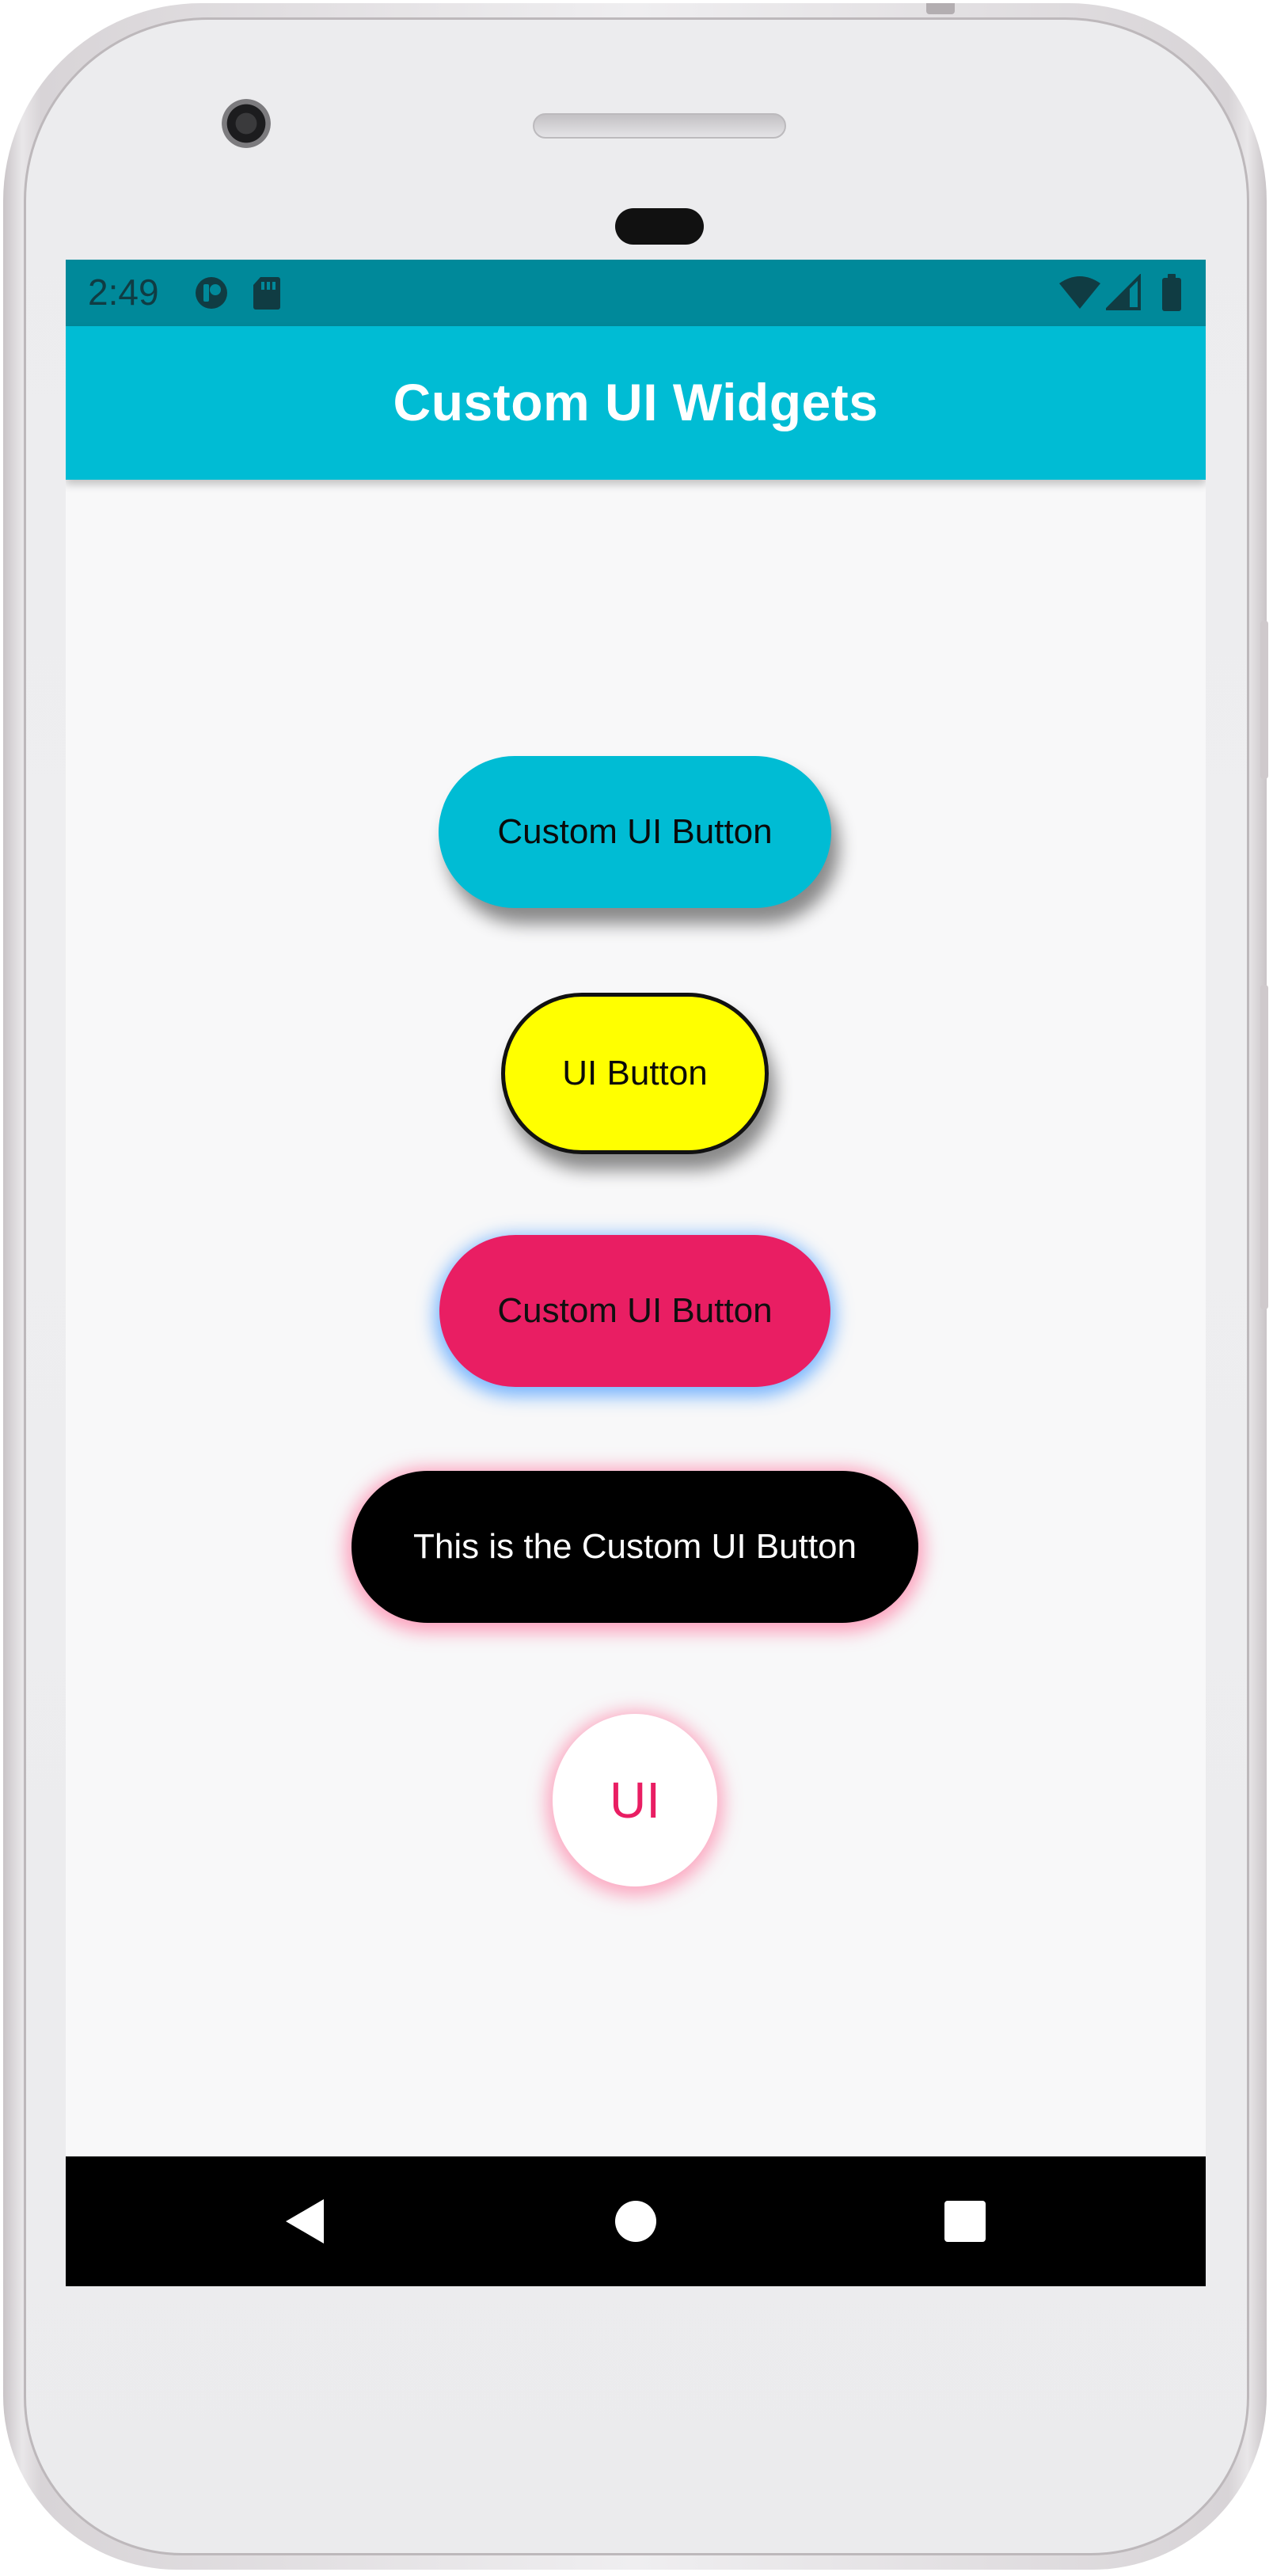  I want to click on ui-circle-button: UI, so click(635, 1800).